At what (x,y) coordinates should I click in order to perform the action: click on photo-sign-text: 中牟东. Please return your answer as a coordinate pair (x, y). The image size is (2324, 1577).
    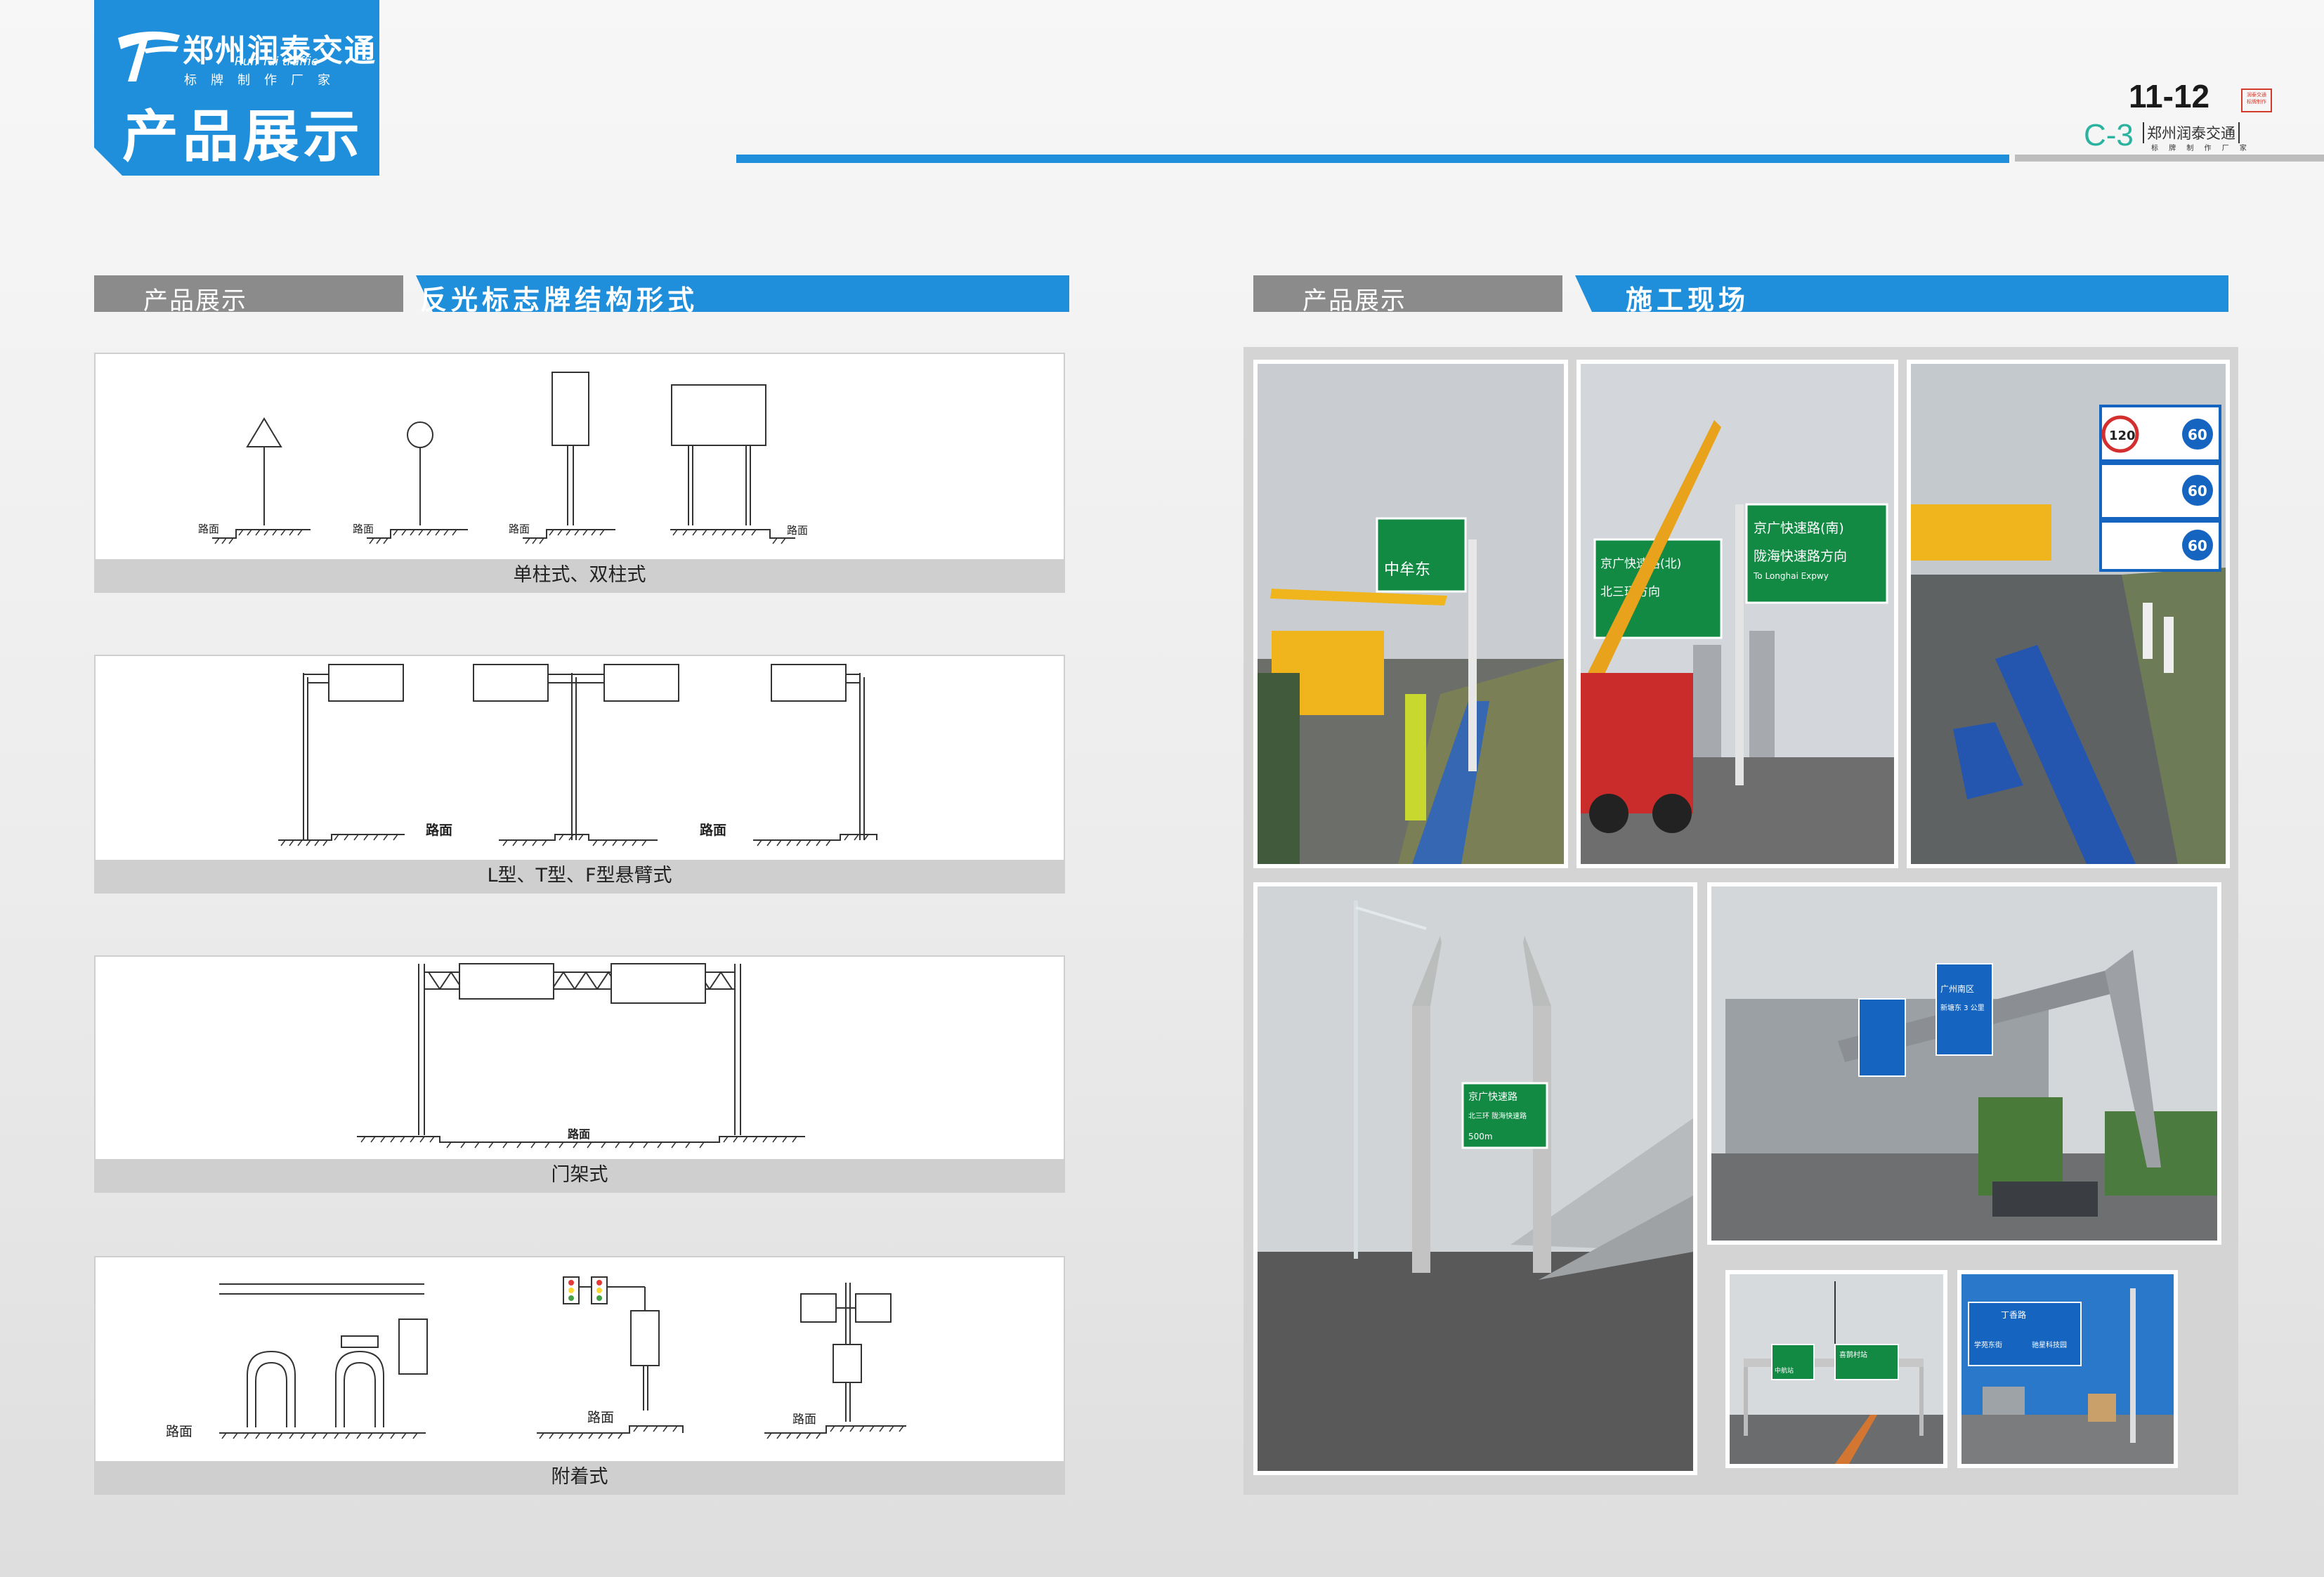
    Looking at the image, I should click on (1407, 570).